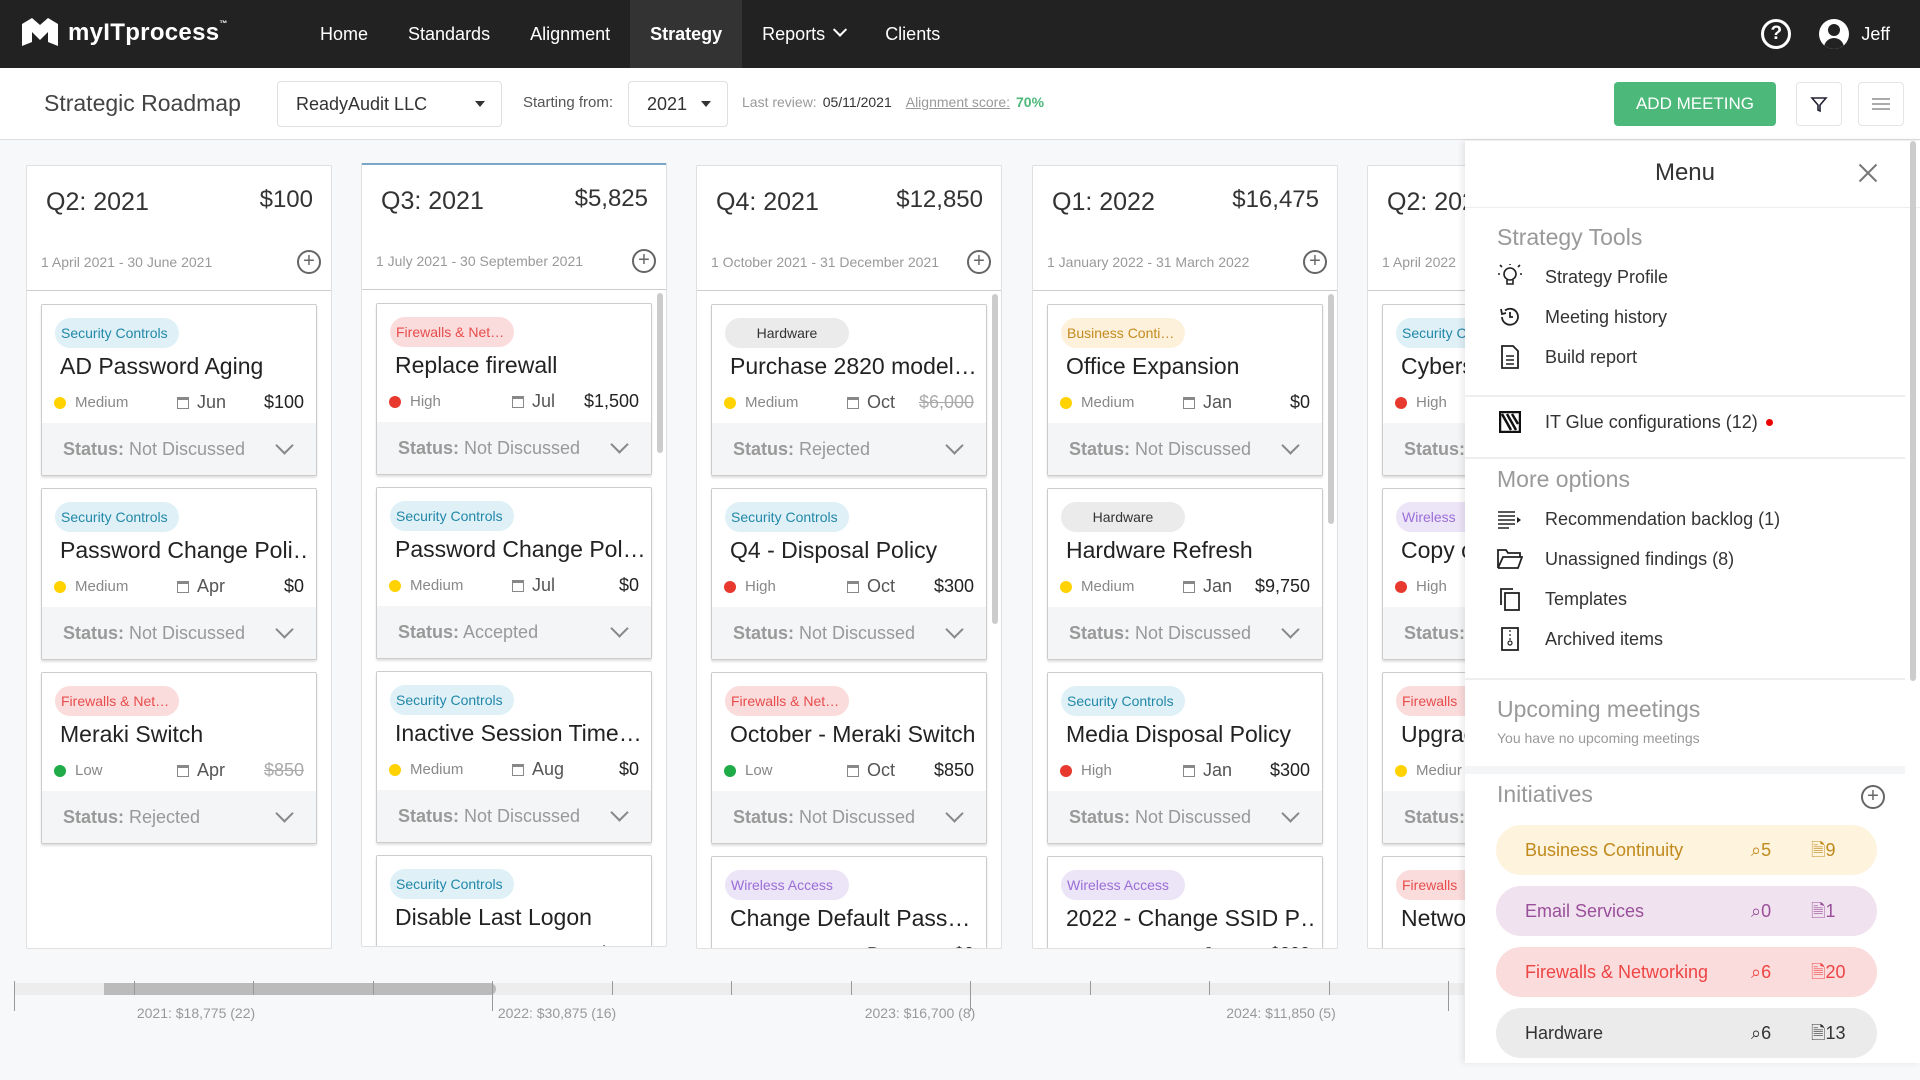 The height and width of the screenshot is (1080, 1920). I want to click on year-select: 2021, so click(678, 104).